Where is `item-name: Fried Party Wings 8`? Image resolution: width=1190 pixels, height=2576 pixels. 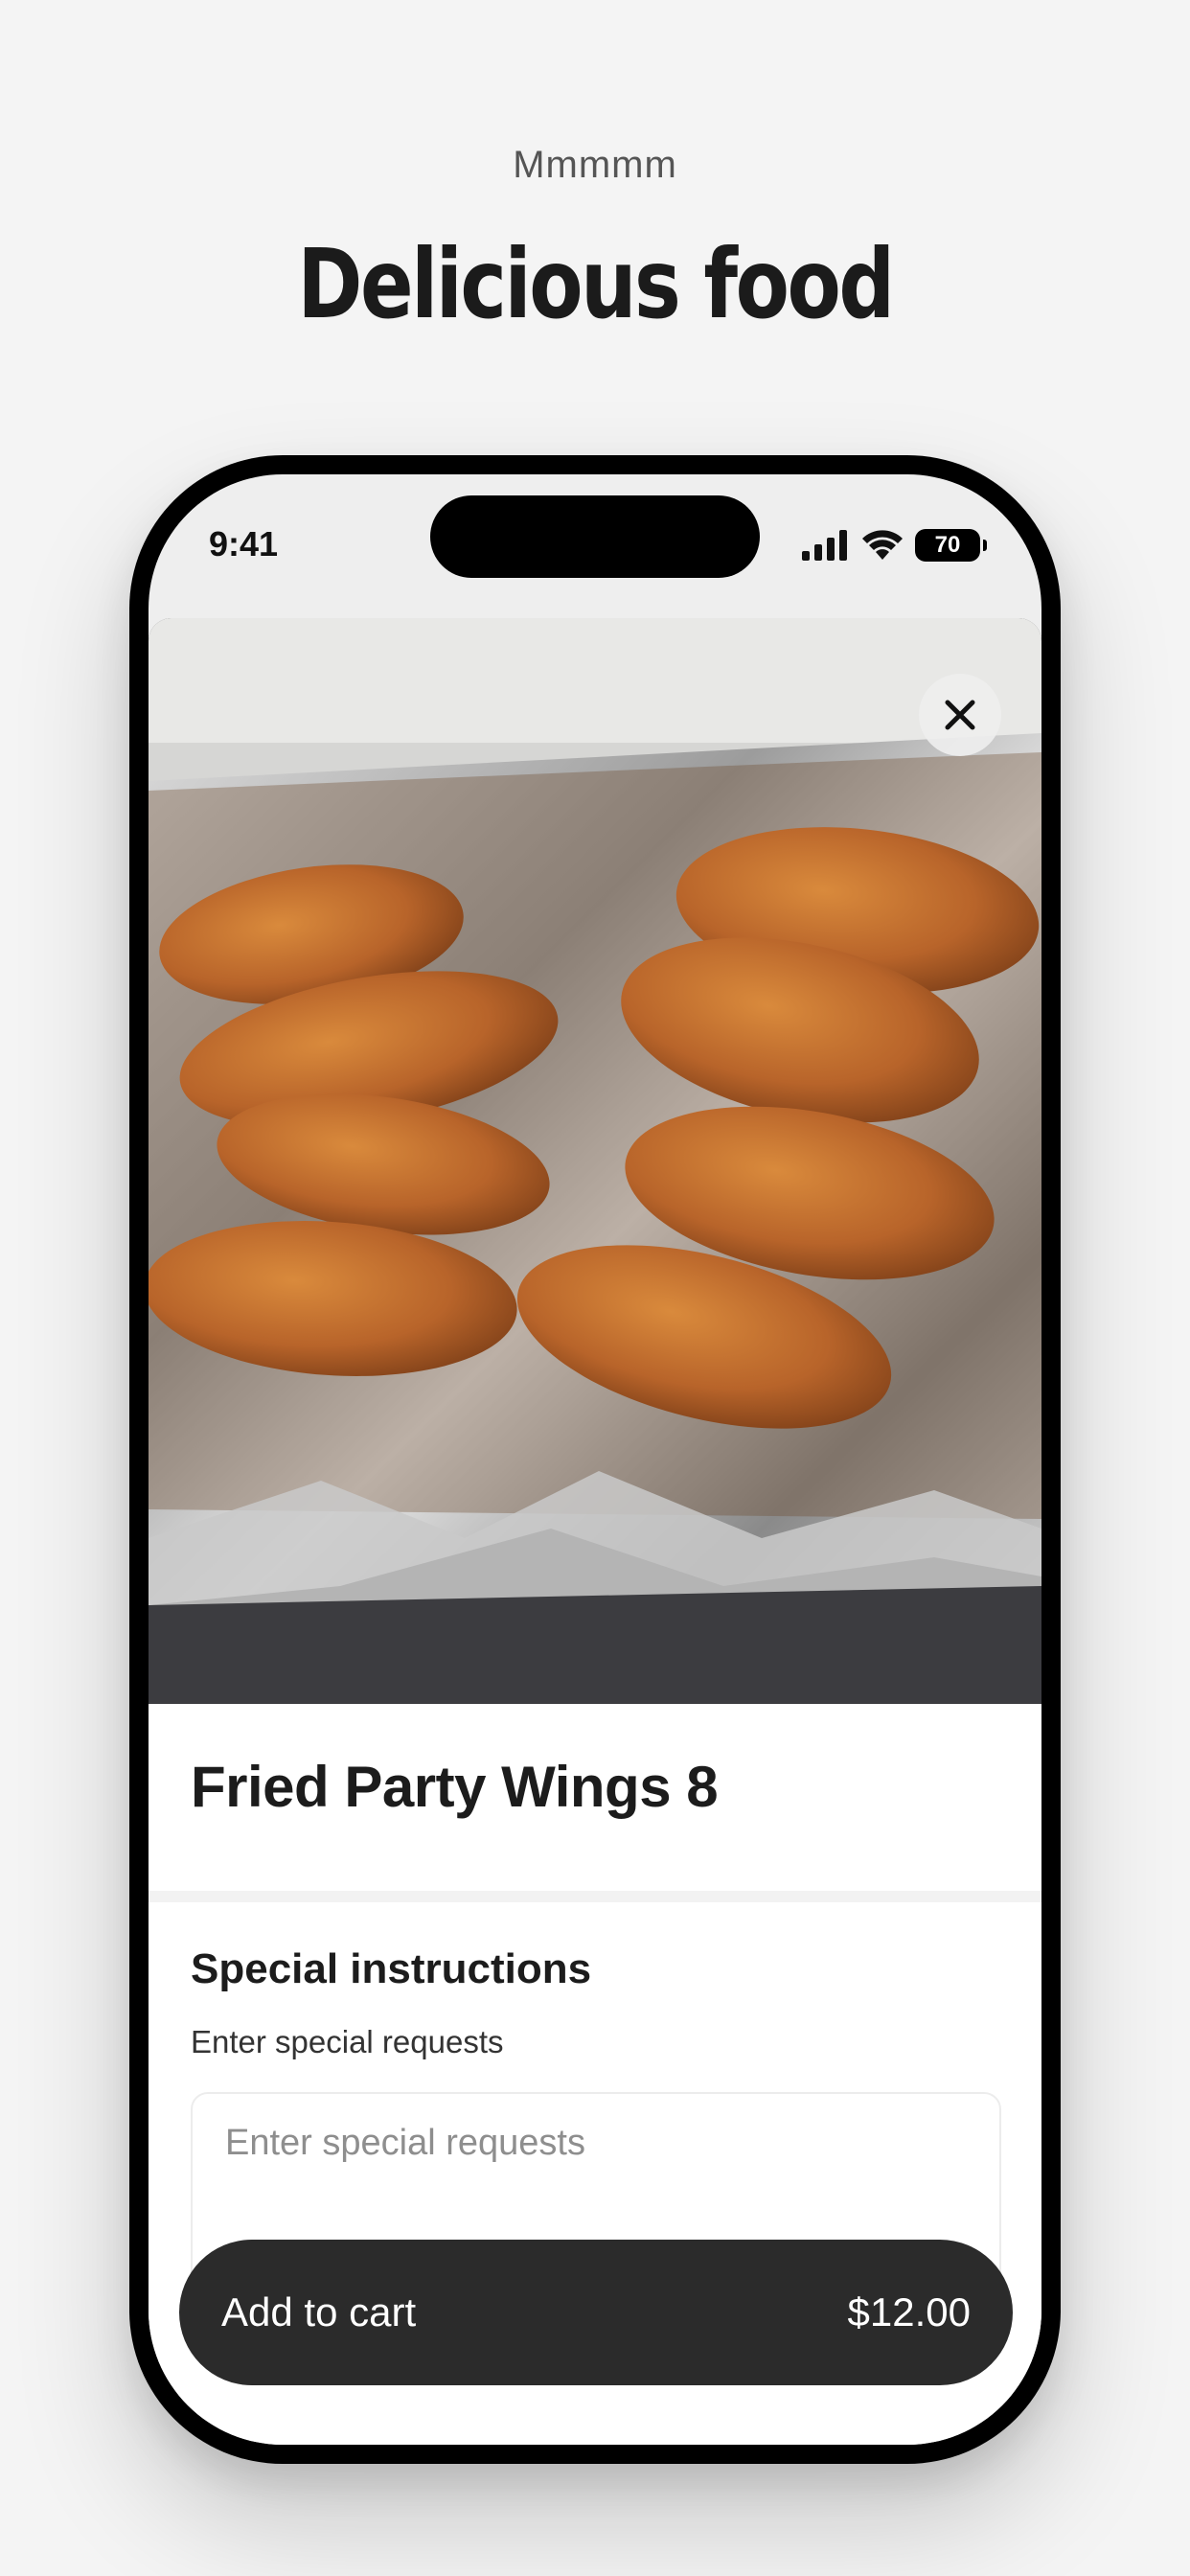
item-name: Fried Party Wings 8 is located at coordinates (455, 1787).